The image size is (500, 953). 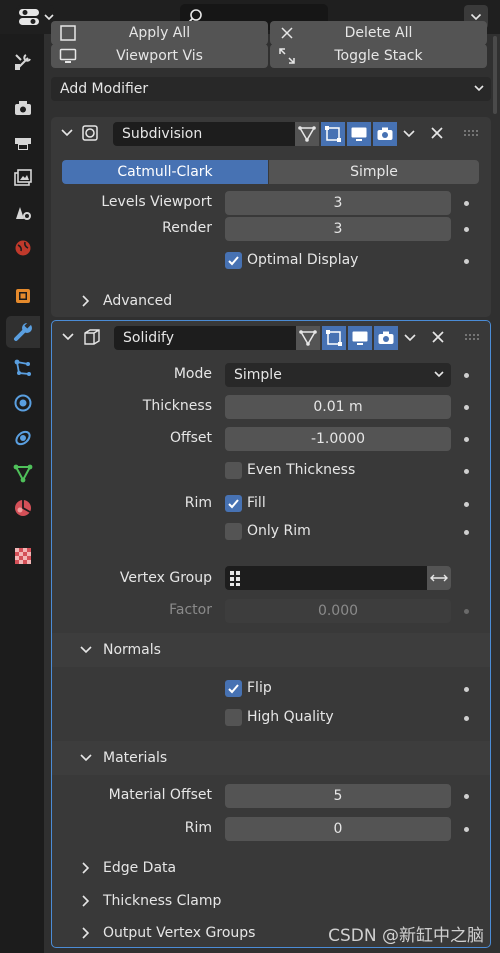 I want to click on thickness-clamp-subpanel-header: Thickness Clamp, so click(x=271, y=901).